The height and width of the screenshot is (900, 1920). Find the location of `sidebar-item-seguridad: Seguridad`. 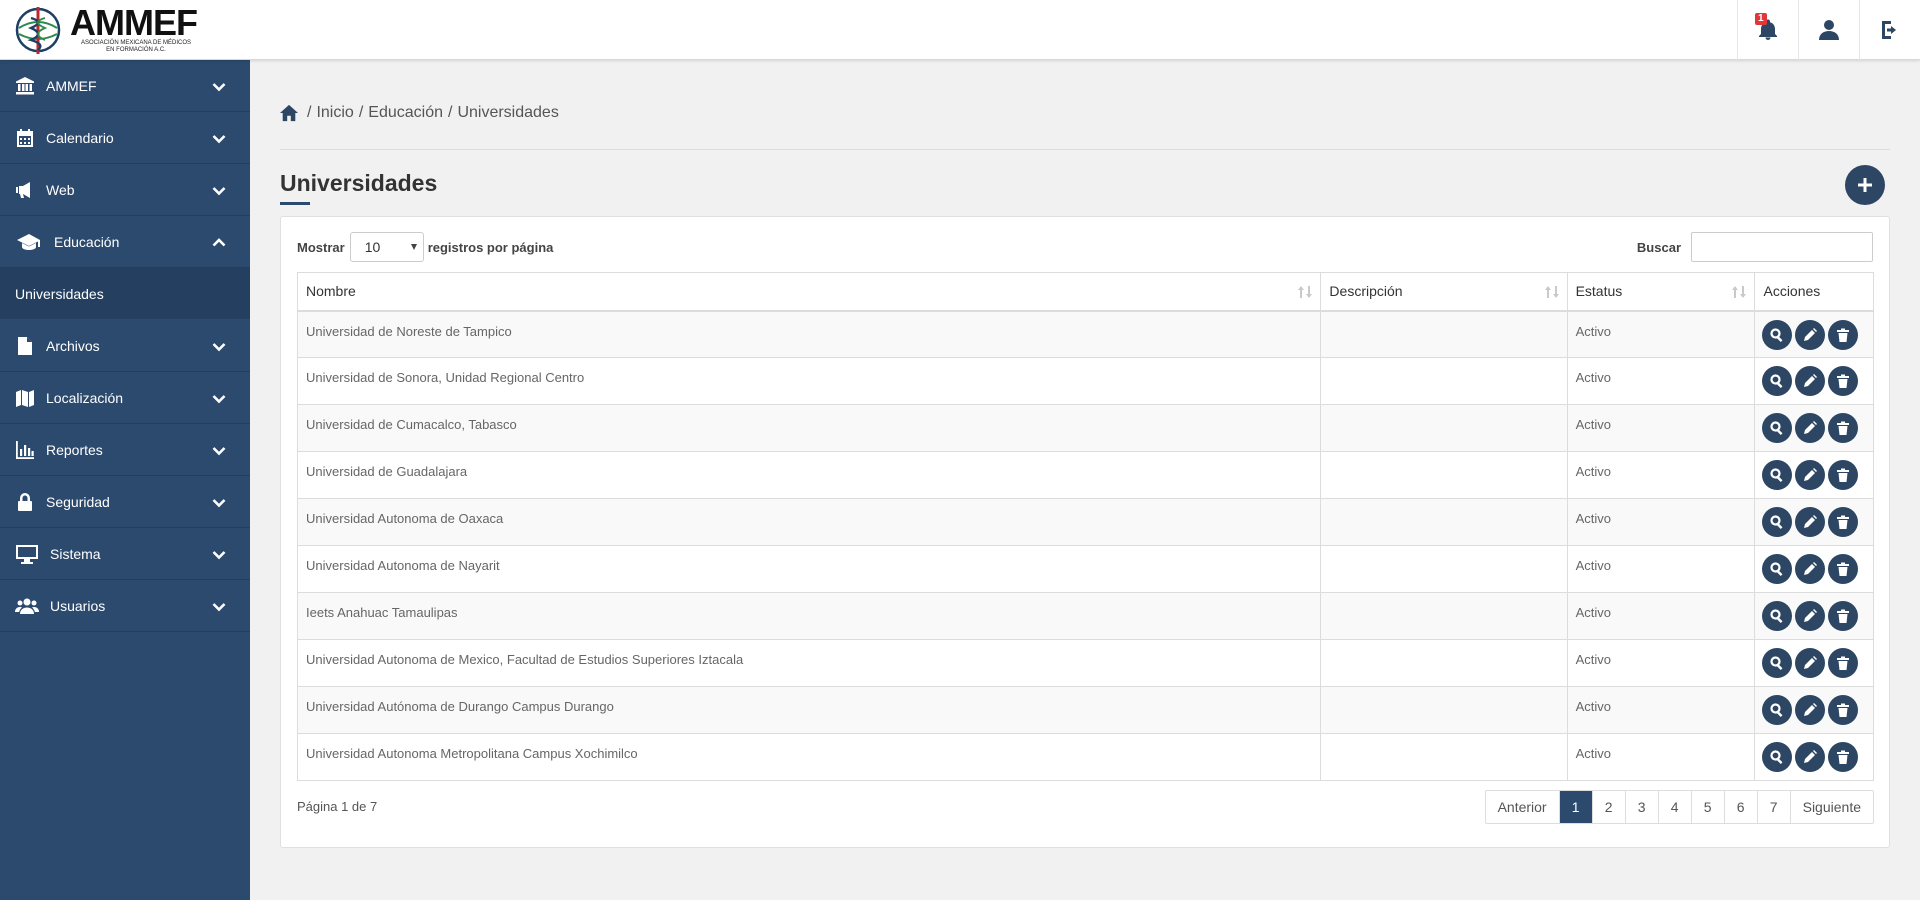

sidebar-item-seguridad: Seguridad is located at coordinates (125, 502).